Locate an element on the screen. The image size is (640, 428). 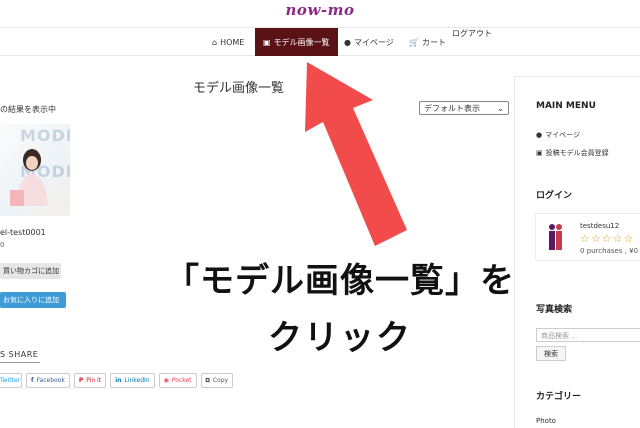
linkedin-icon: in is located at coordinates (118, 380).